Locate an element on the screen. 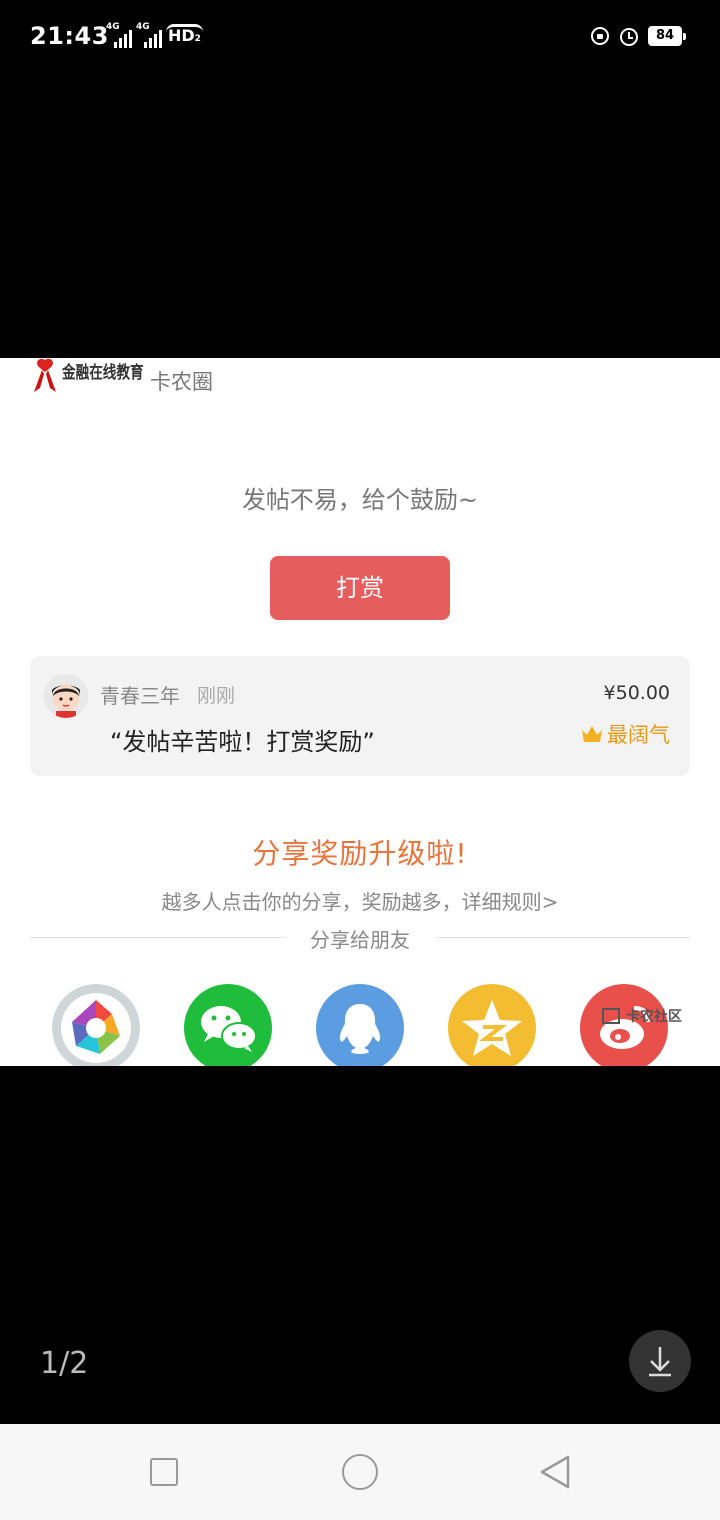  brand-logo: 金融在线教育 is located at coordinates (88, 376).